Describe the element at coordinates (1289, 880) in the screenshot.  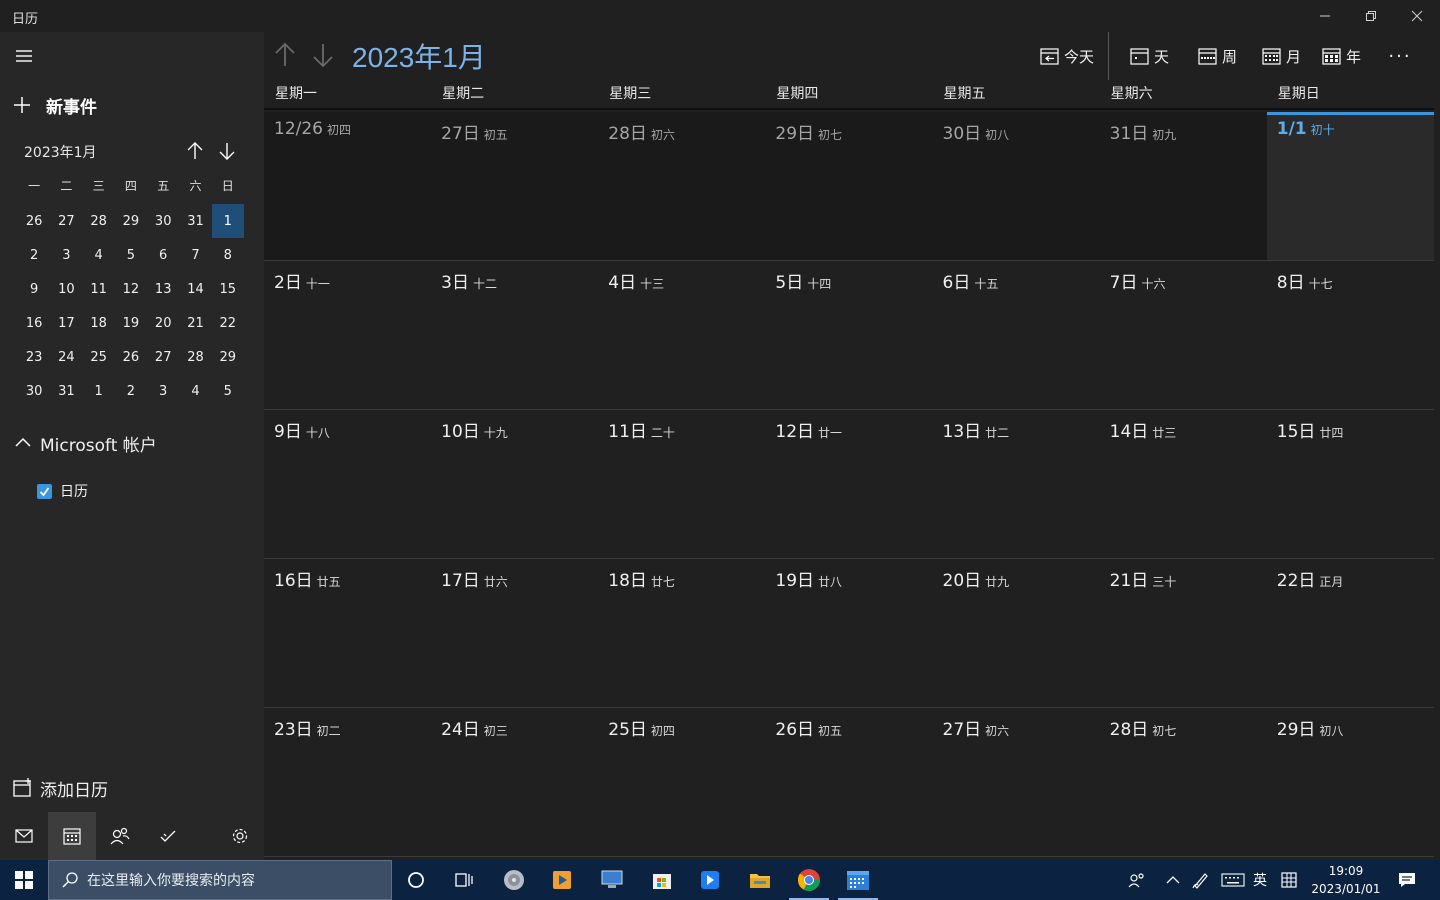
I see `tray-ime-mode-button` at that location.